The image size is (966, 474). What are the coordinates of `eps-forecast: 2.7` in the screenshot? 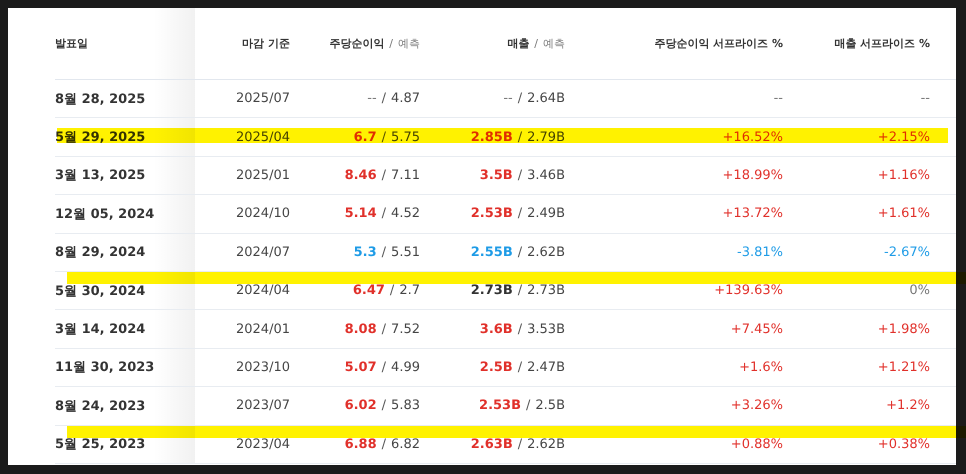 It's located at (409, 290).